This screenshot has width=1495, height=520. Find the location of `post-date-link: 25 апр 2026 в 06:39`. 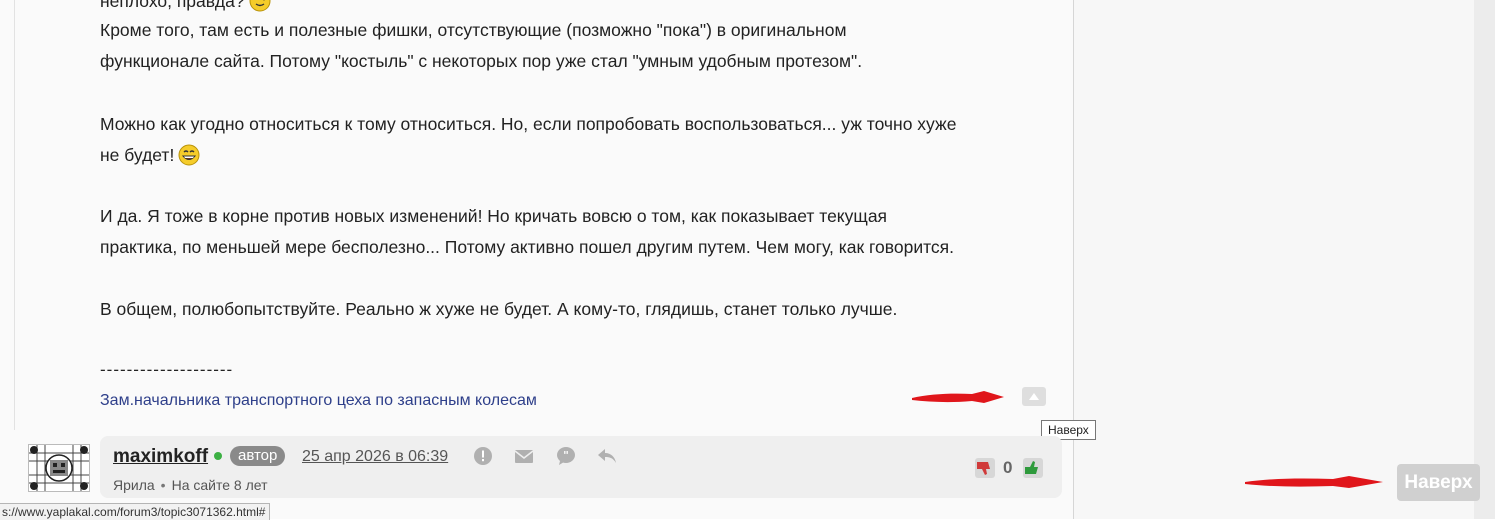

post-date-link: 25 апр 2026 в 06:39 is located at coordinates (375, 457).